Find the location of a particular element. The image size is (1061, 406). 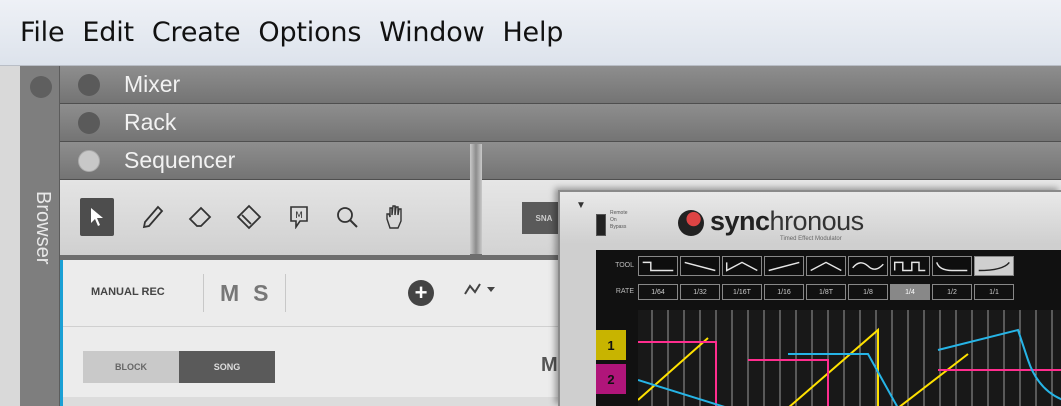

mute-solo-group: M S is located at coordinates (244, 293).